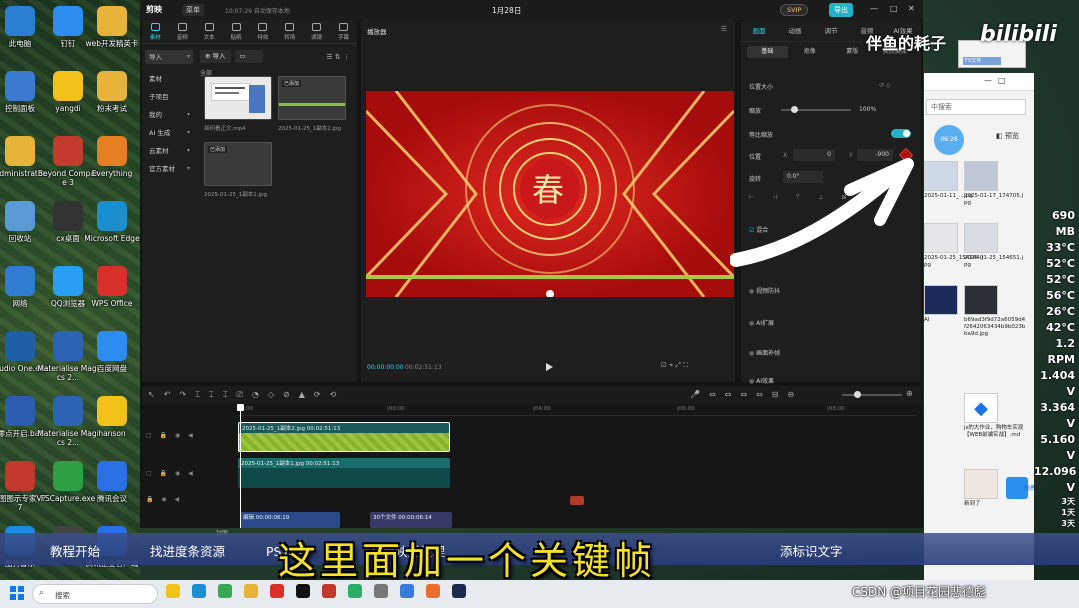 The image size is (1079, 608). What do you see at coordinates (169, 97) in the screenshot?
I see `media-nav-item: 子项目` at bounding box center [169, 97].